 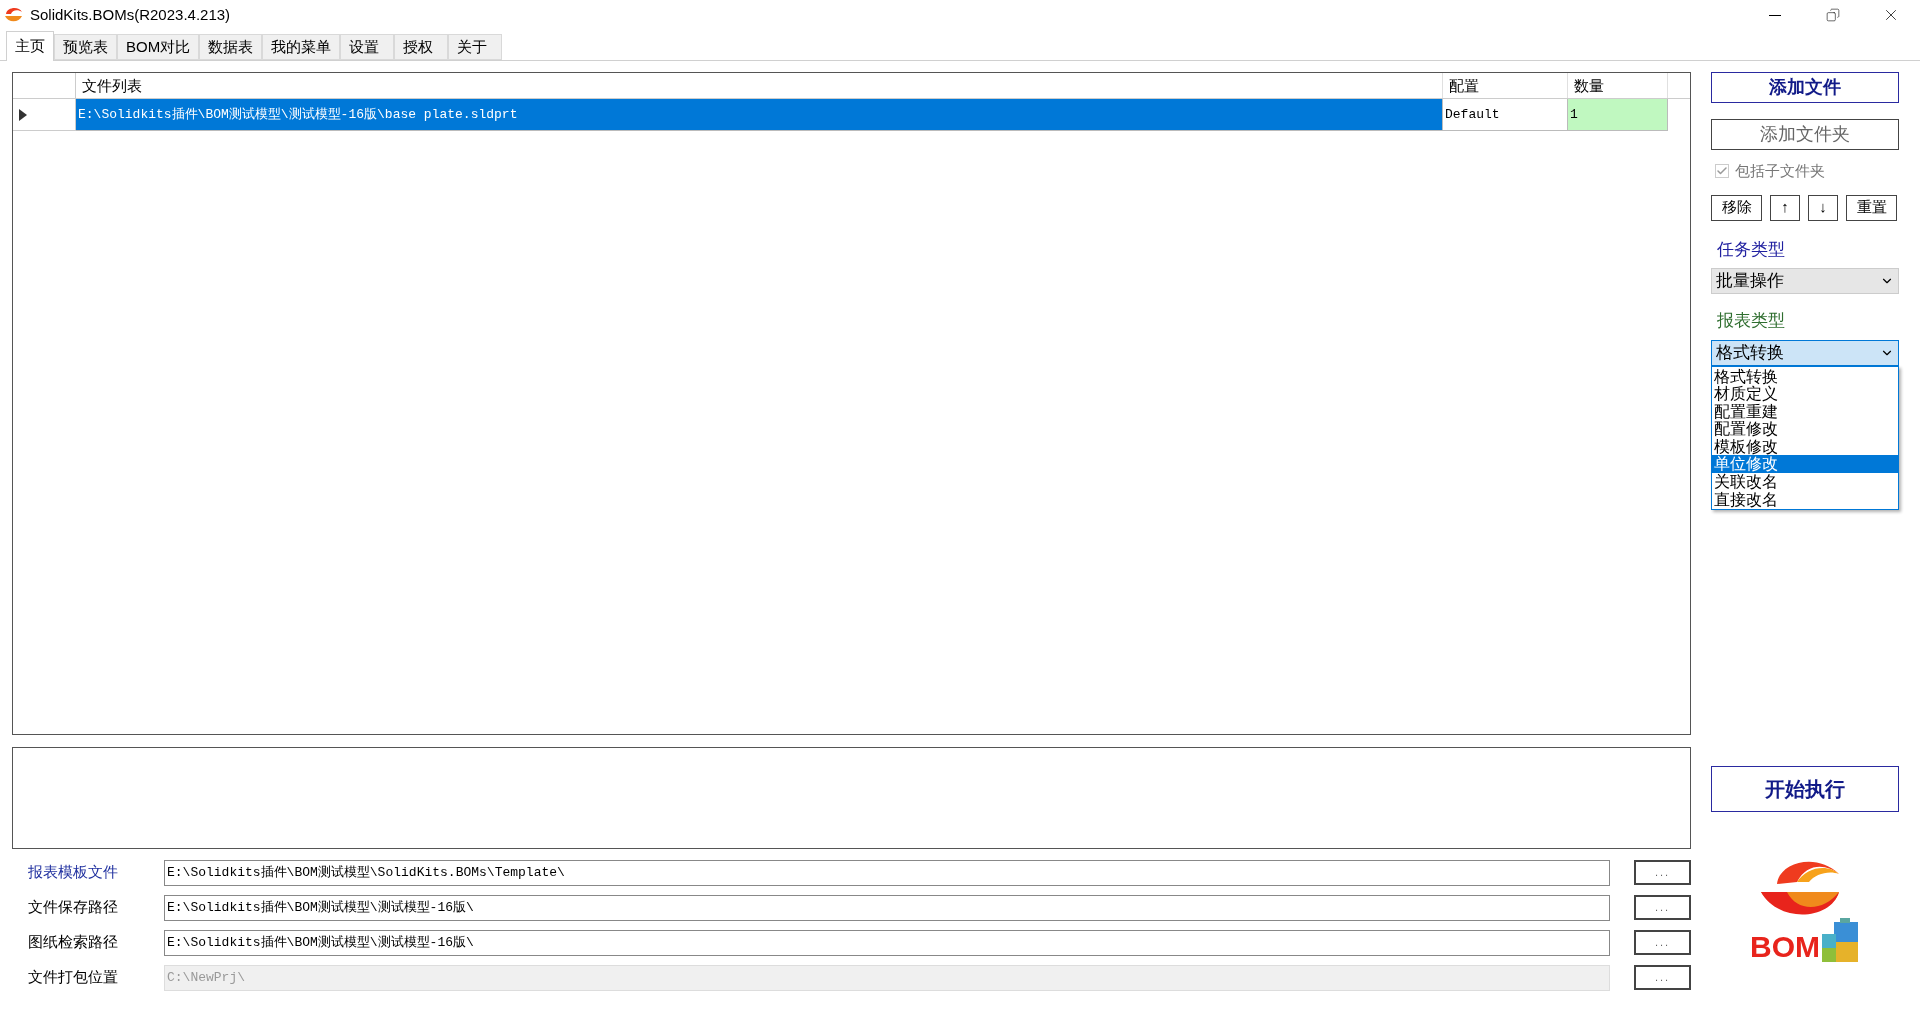 I want to click on tab: 设置, so click(x=367, y=47).